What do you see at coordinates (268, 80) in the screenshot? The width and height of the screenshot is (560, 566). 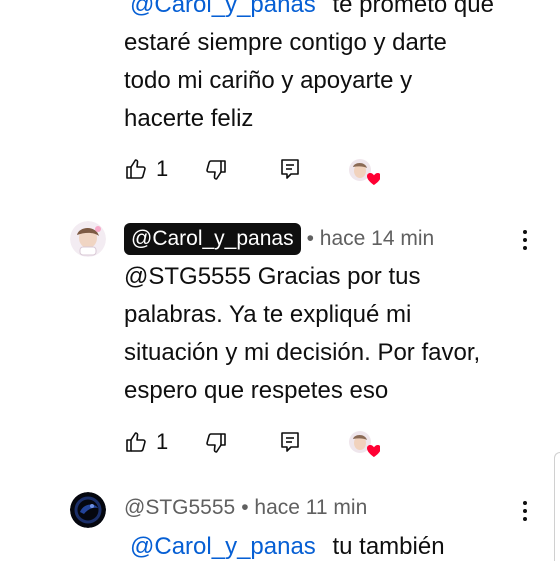 I see `comment-1-line-3: todo mi cariño y apoyarte y` at bounding box center [268, 80].